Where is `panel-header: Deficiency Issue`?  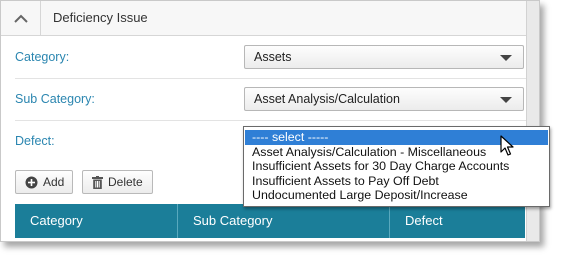
panel-header: Deficiency Issue is located at coordinates (270, 18).